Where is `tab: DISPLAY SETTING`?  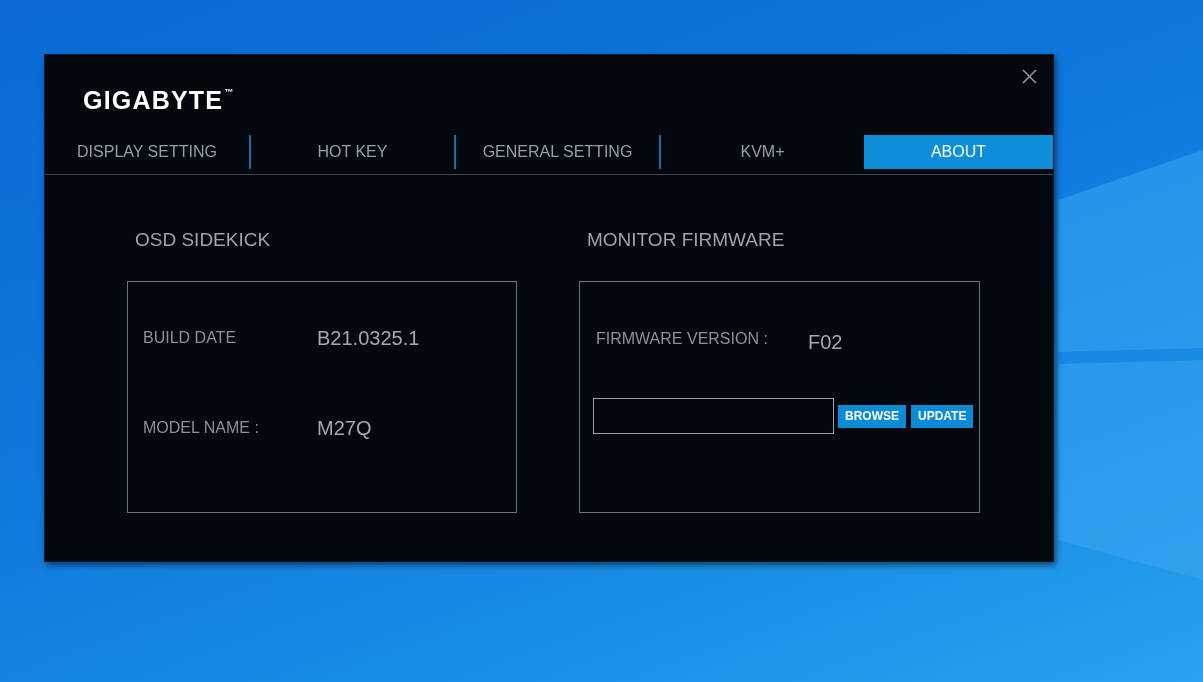 tab: DISPLAY SETTING is located at coordinates (147, 152).